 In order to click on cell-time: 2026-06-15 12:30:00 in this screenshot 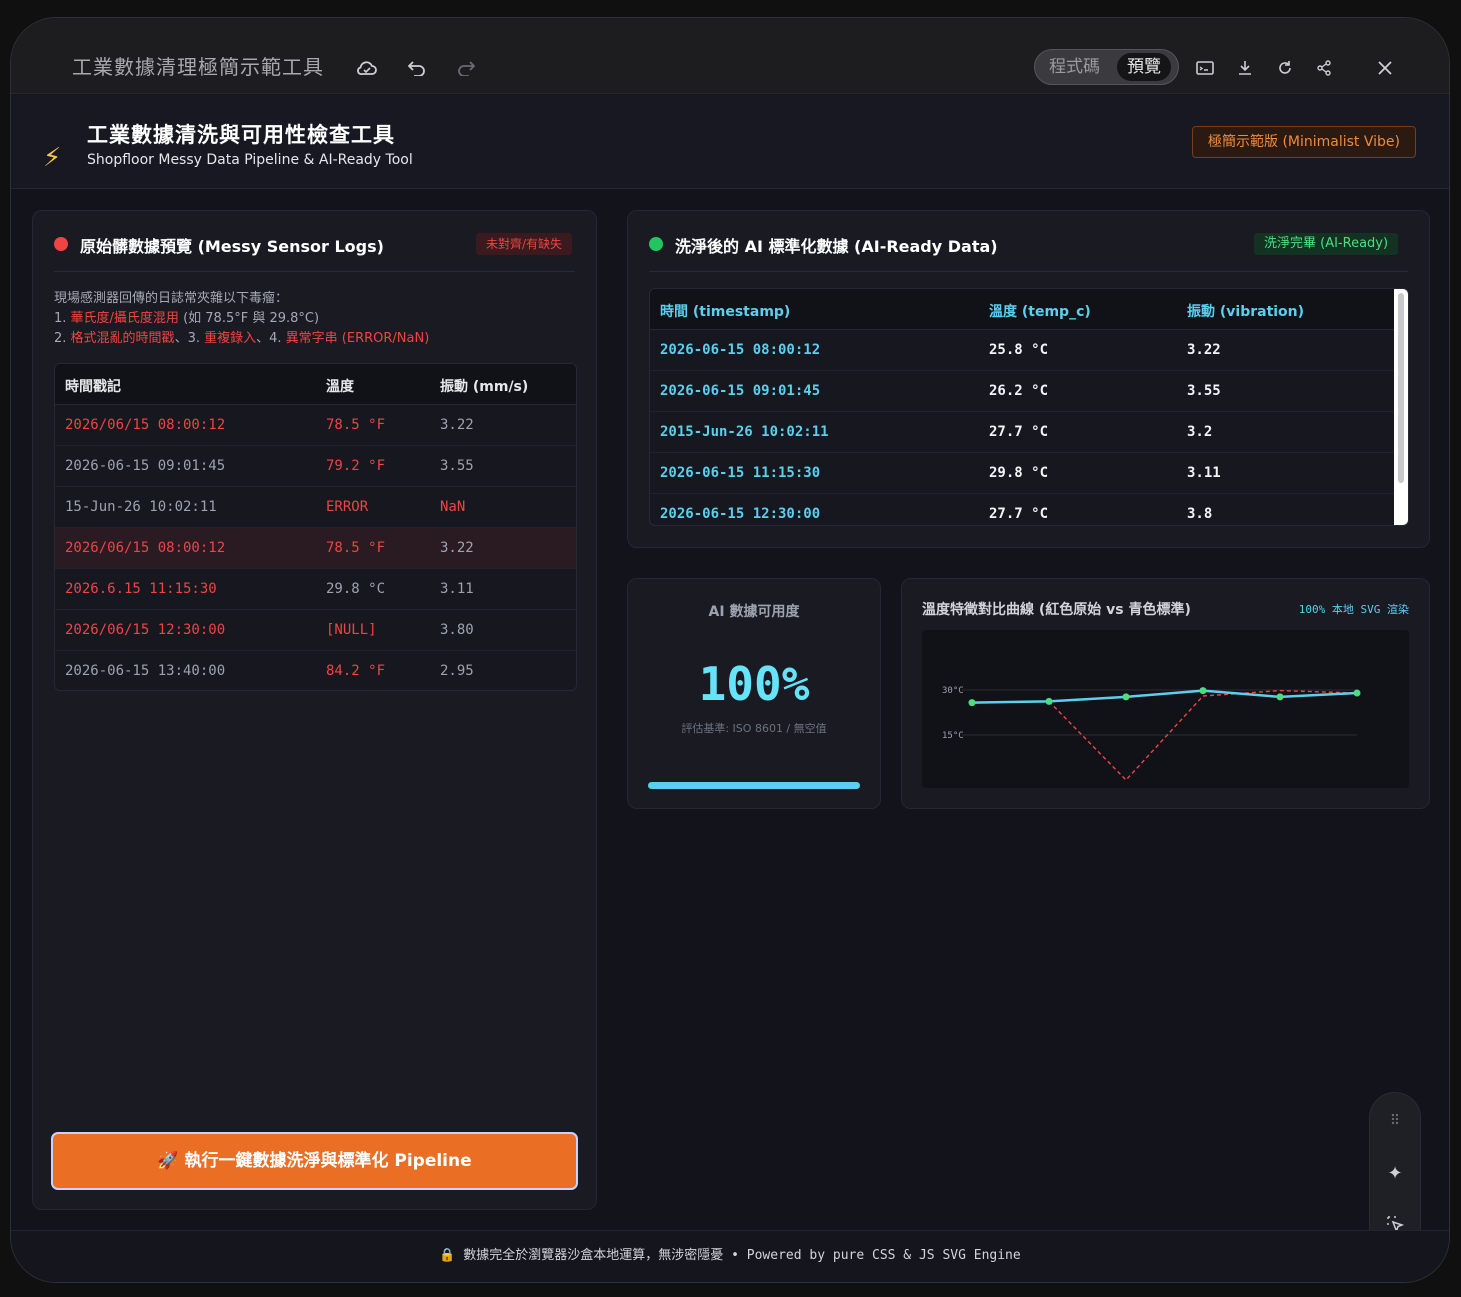, I will do `click(740, 514)`.